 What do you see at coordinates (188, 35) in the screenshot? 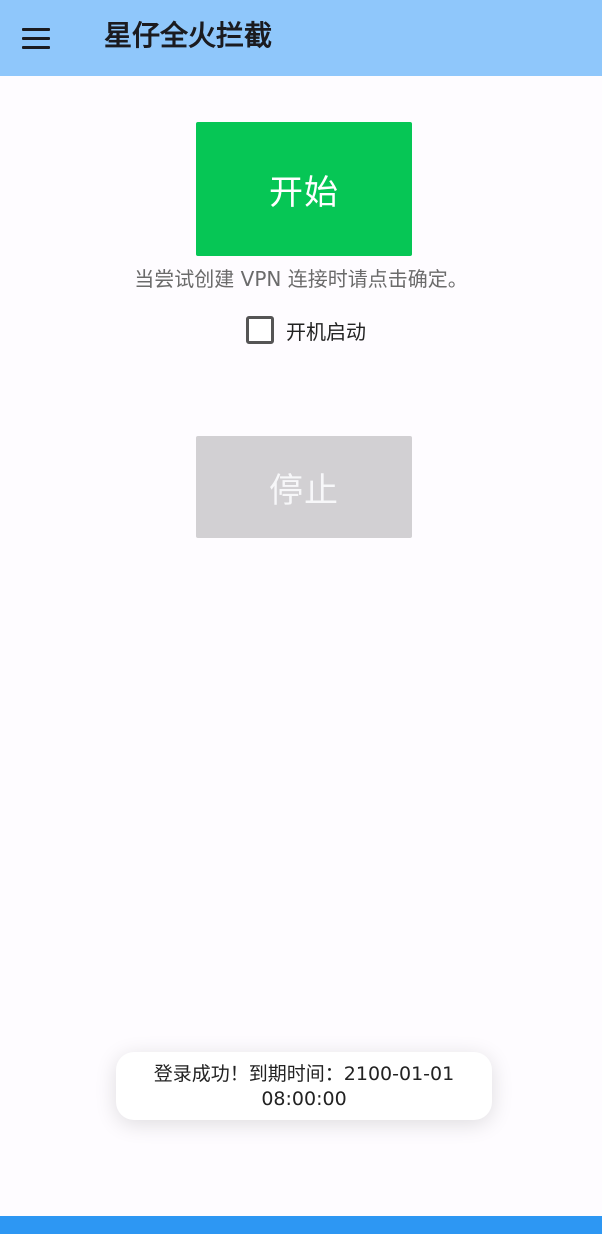
I see `app-title: 星仔全火拦截` at bounding box center [188, 35].